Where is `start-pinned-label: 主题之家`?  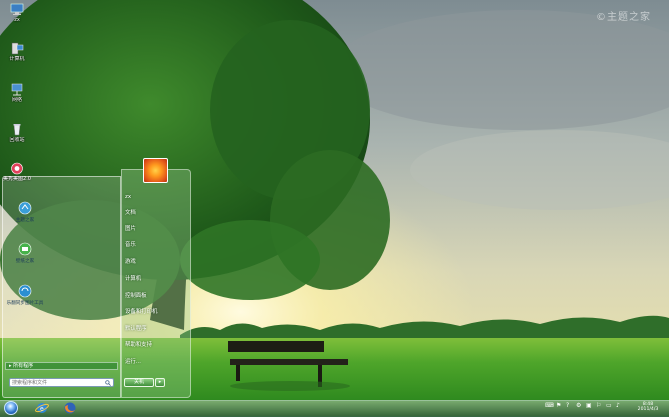 start-pinned-label: 主题之家 is located at coordinates (25, 220).